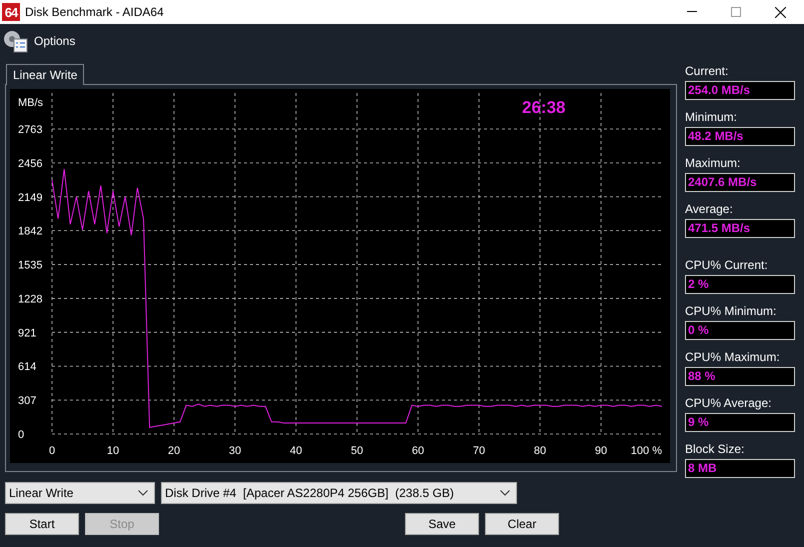 The width and height of the screenshot is (804, 547). What do you see at coordinates (418, 451) in the screenshot?
I see `x-tick-label: 60` at bounding box center [418, 451].